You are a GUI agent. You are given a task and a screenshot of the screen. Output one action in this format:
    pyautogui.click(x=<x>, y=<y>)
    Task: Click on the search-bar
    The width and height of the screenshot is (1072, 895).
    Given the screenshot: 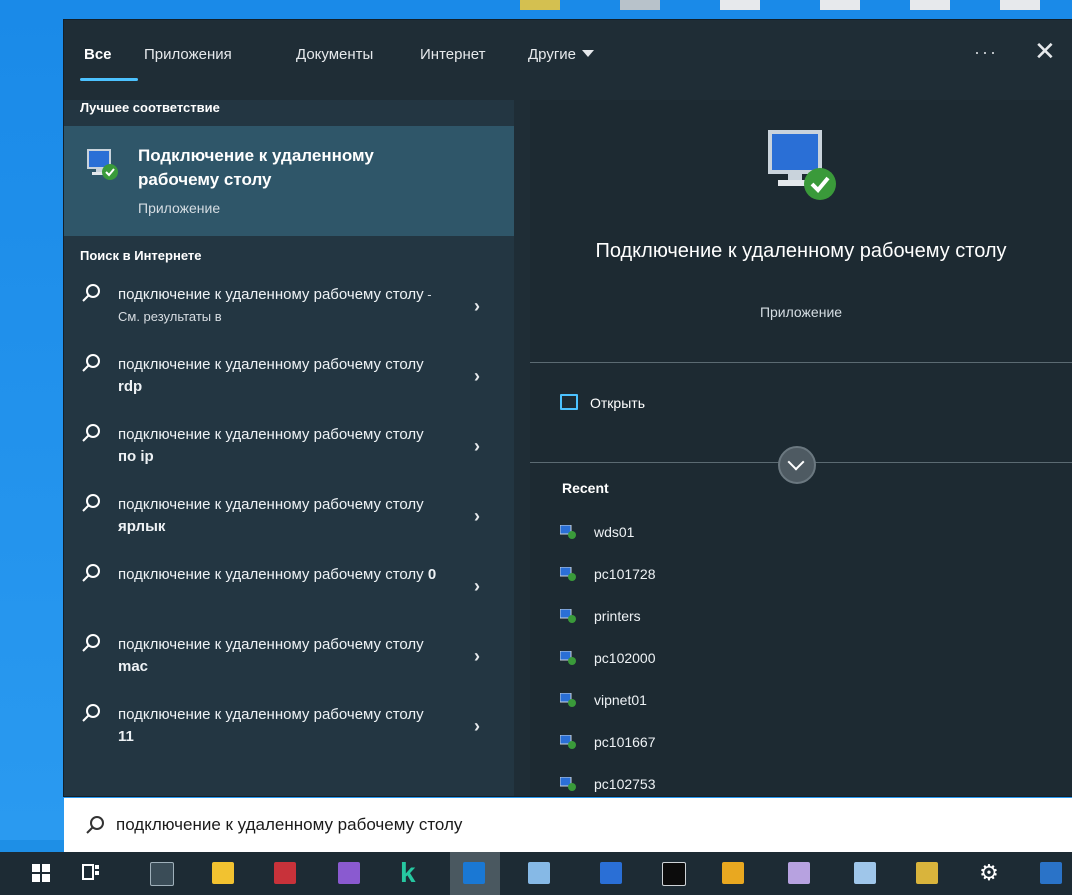 What is the action you would take?
    pyautogui.click(x=568, y=825)
    